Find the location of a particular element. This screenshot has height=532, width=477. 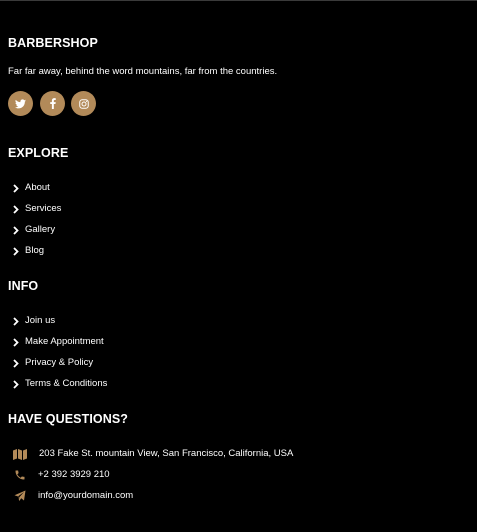

link-label: Terms & Conditions is located at coordinates (66, 383).